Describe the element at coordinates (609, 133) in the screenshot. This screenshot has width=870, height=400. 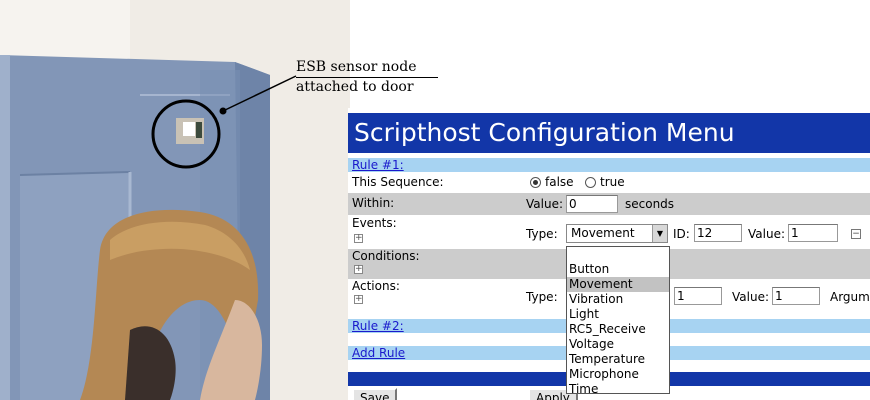
I see `page-title: Scripthost Configuration Menu` at that location.